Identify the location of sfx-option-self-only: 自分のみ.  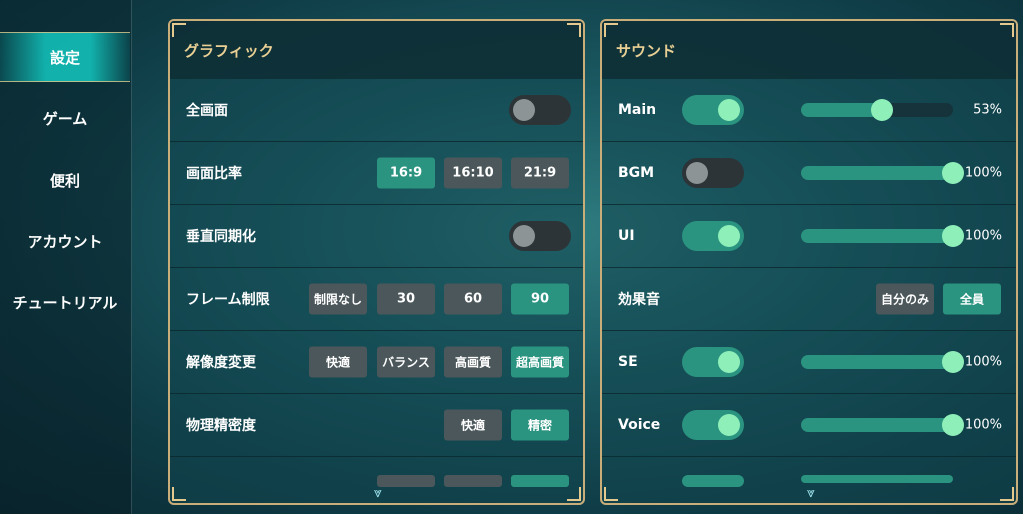
(905, 299).